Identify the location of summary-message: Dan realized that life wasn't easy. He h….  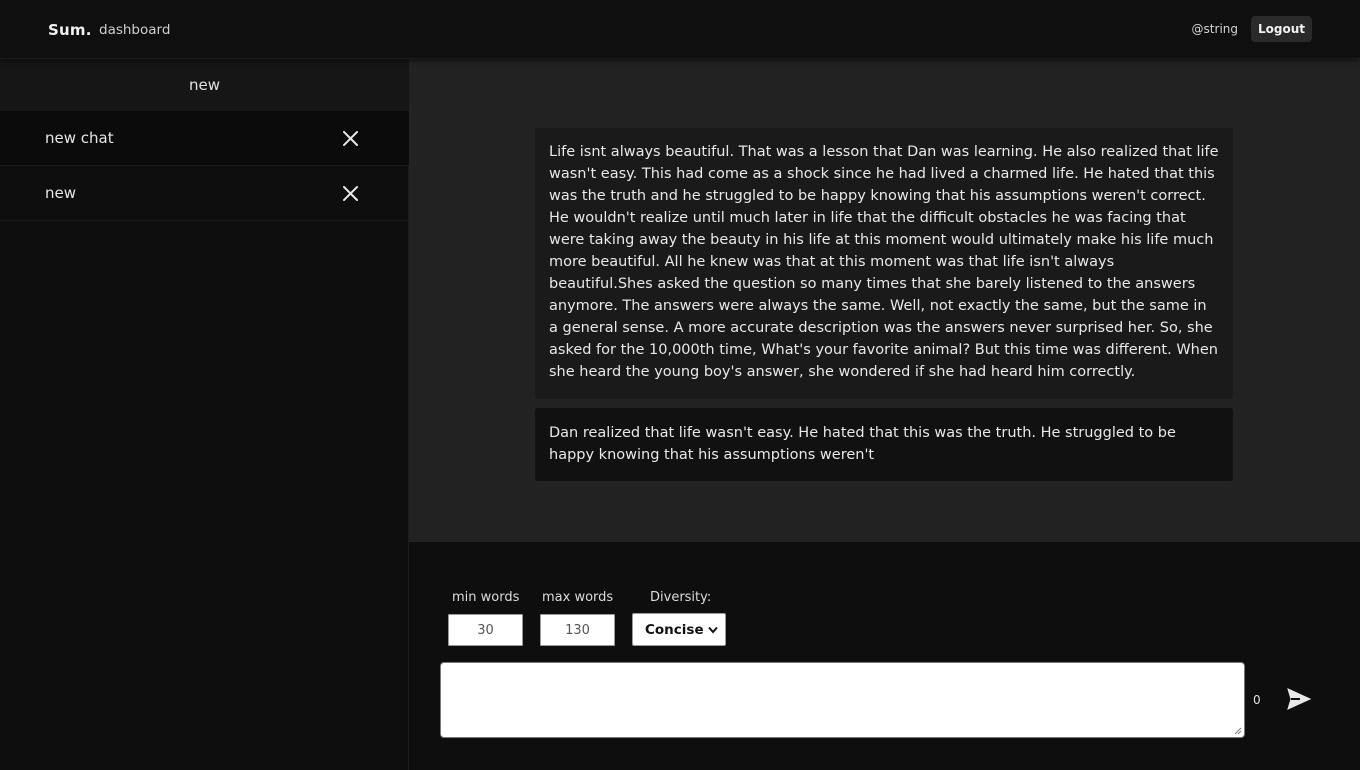
(884, 444).